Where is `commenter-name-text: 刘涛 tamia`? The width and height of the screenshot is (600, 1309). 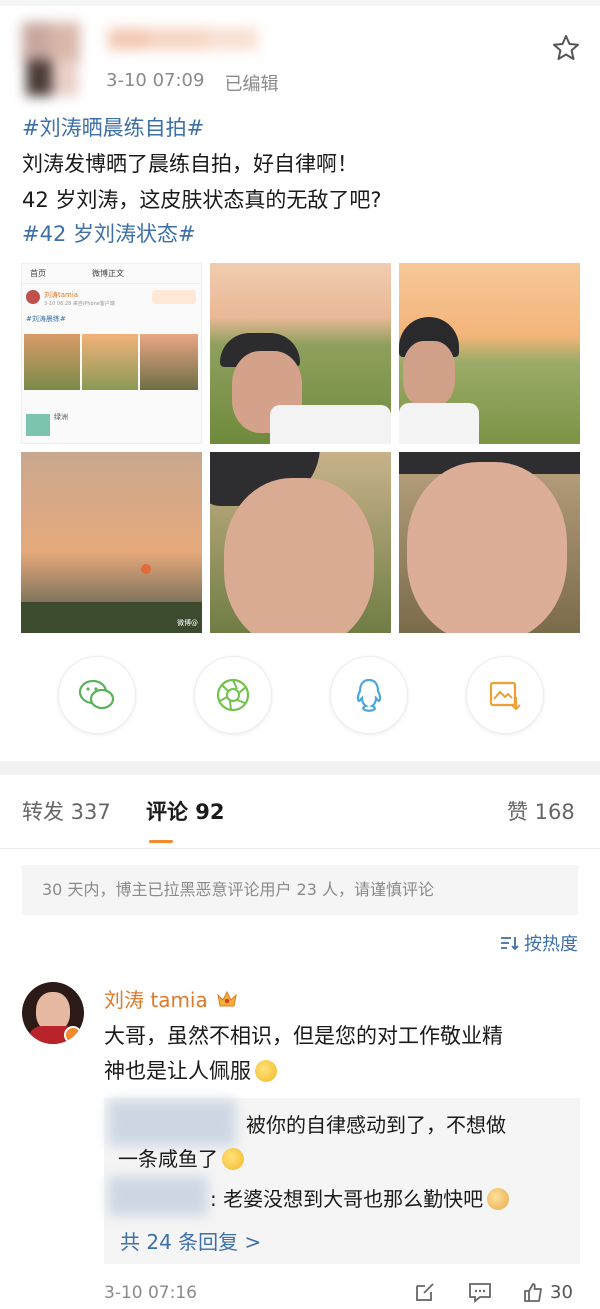
commenter-name-text: 刘涛 tamia is located at coordinates (156, 1000).